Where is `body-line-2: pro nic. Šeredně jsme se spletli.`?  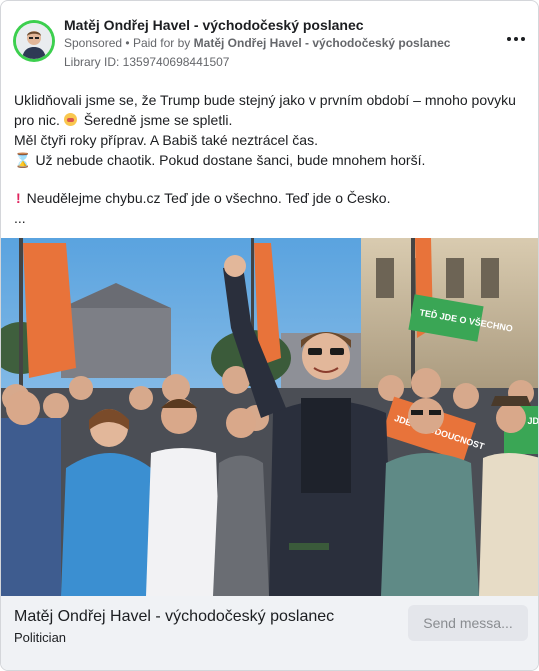
body-line-2: pro nic. Šeredně jsme se spletli. is located at coordinates (270, 120).